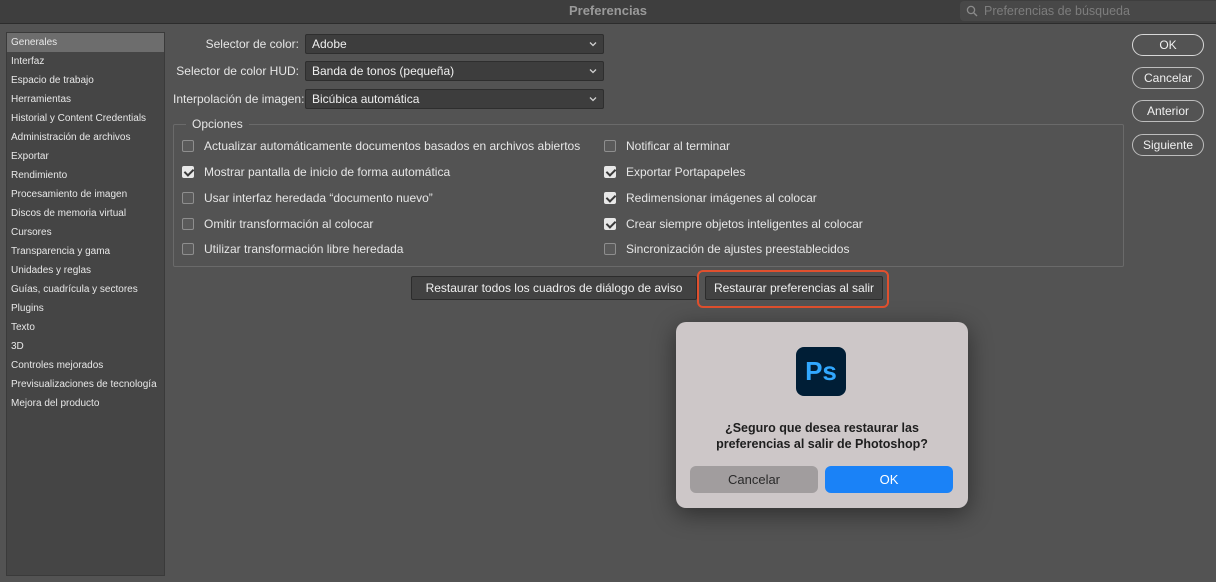 The height and width of the screenshot is (582, 1216). What do you see at coordinates (304, 249) in the screenshot?
I see `option-label: Utilizar transformación libre heredada` at bounding box center [304, 249].